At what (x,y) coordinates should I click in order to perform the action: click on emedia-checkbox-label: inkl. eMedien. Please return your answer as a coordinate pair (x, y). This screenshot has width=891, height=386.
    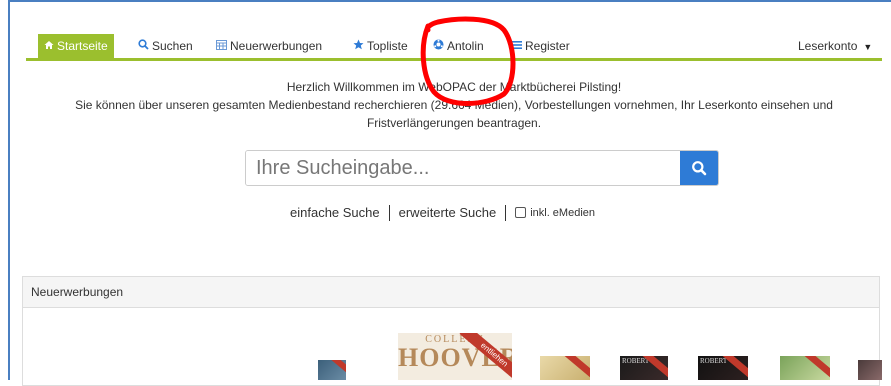
    Looking at the image, I should click on (563, 212).